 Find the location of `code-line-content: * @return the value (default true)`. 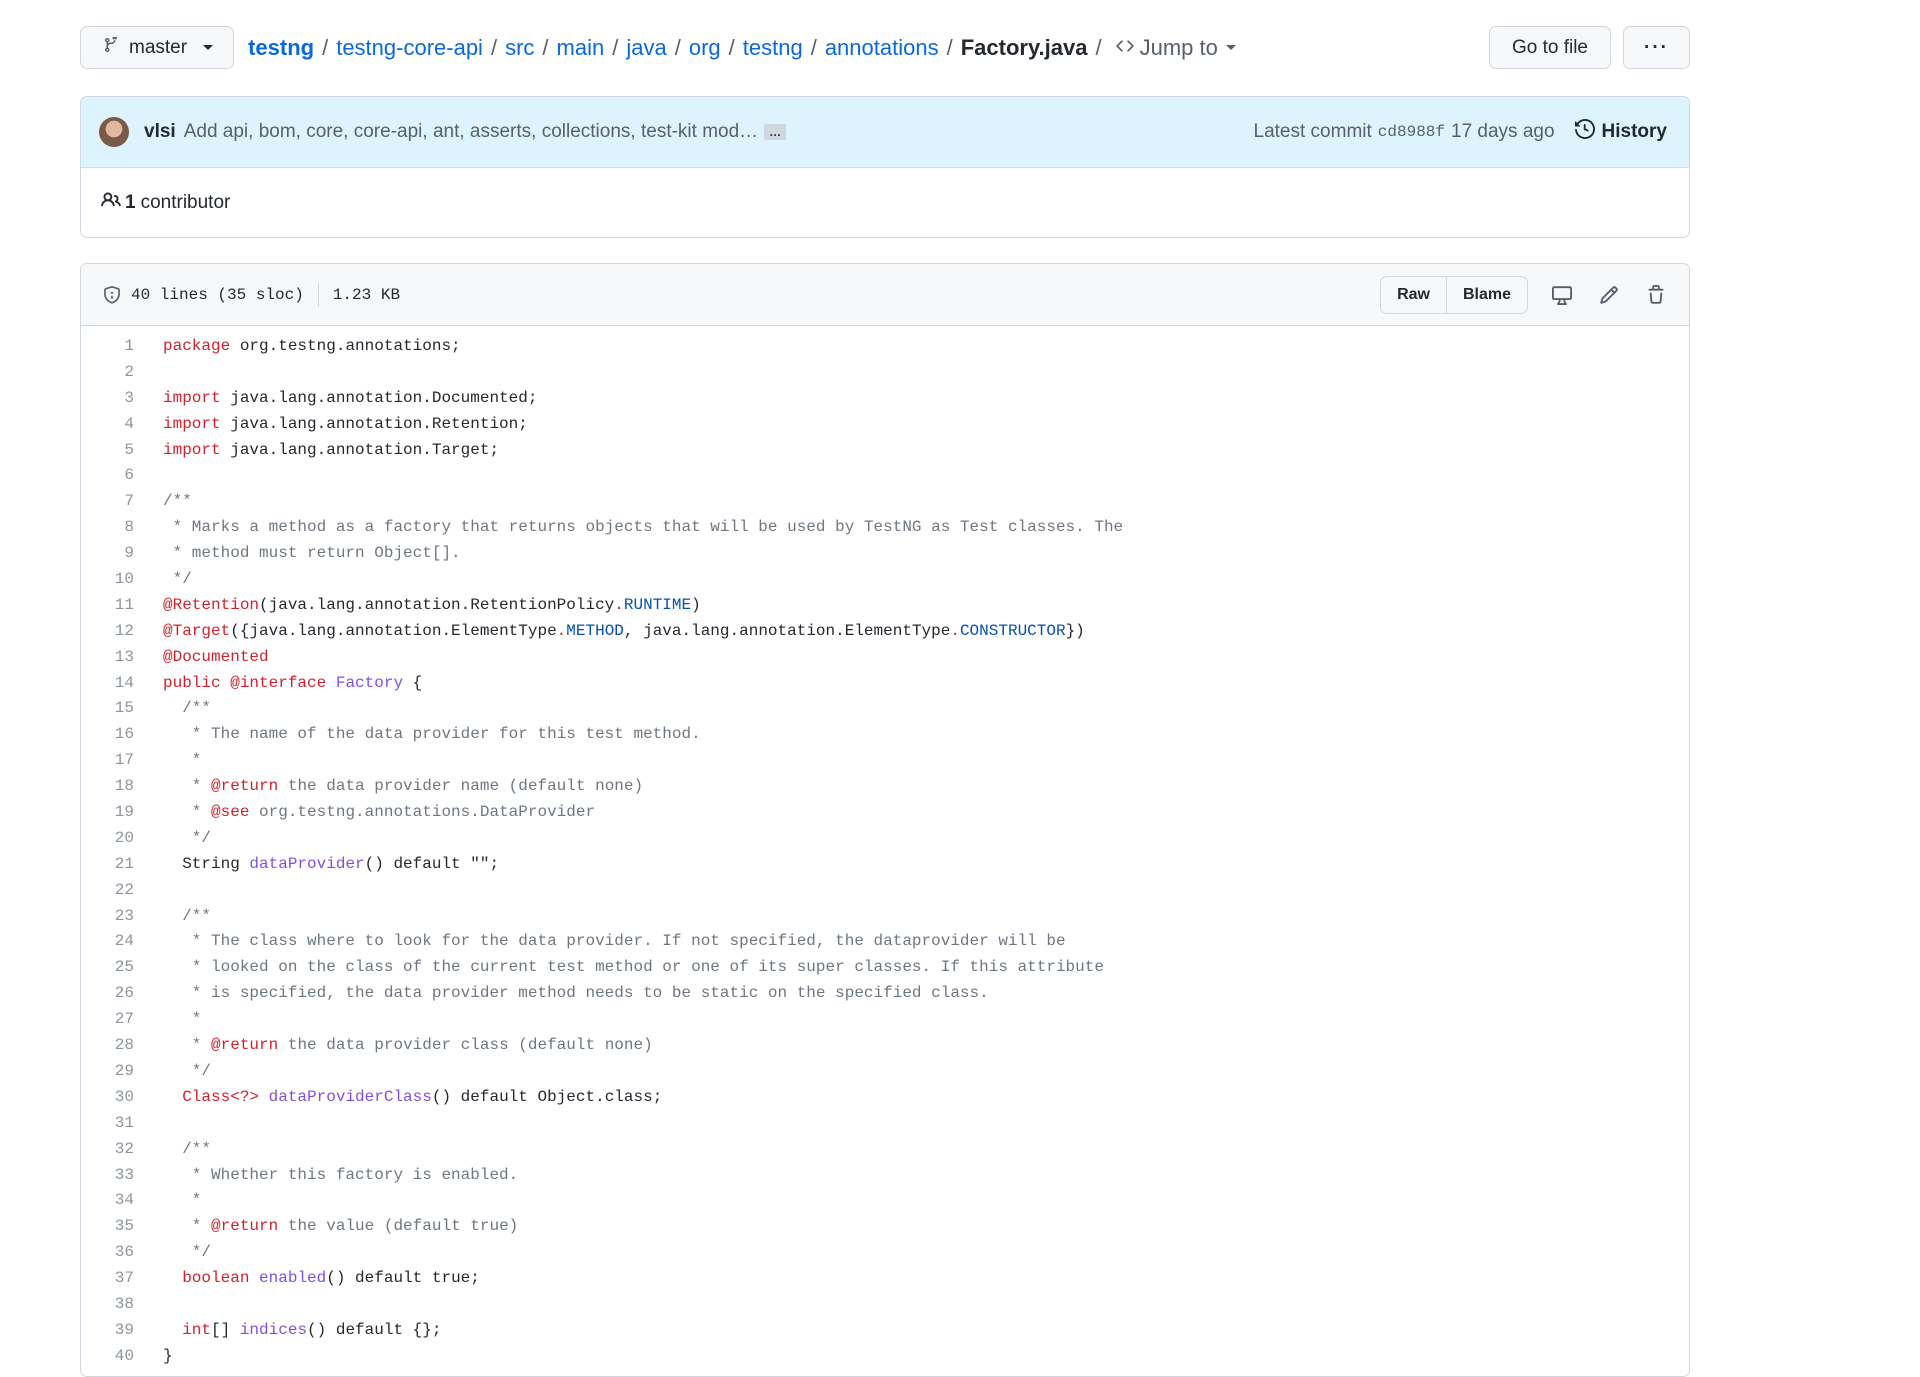

code-line-content: * @return the value (default true) is located at coordinates (341, 1226).